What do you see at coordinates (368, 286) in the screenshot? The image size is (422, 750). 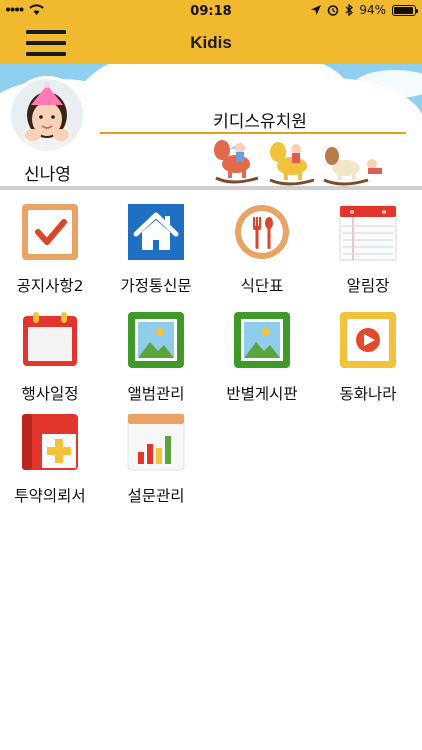 I see `menu-item-label: 알림장` at bounding box center [368, 286].